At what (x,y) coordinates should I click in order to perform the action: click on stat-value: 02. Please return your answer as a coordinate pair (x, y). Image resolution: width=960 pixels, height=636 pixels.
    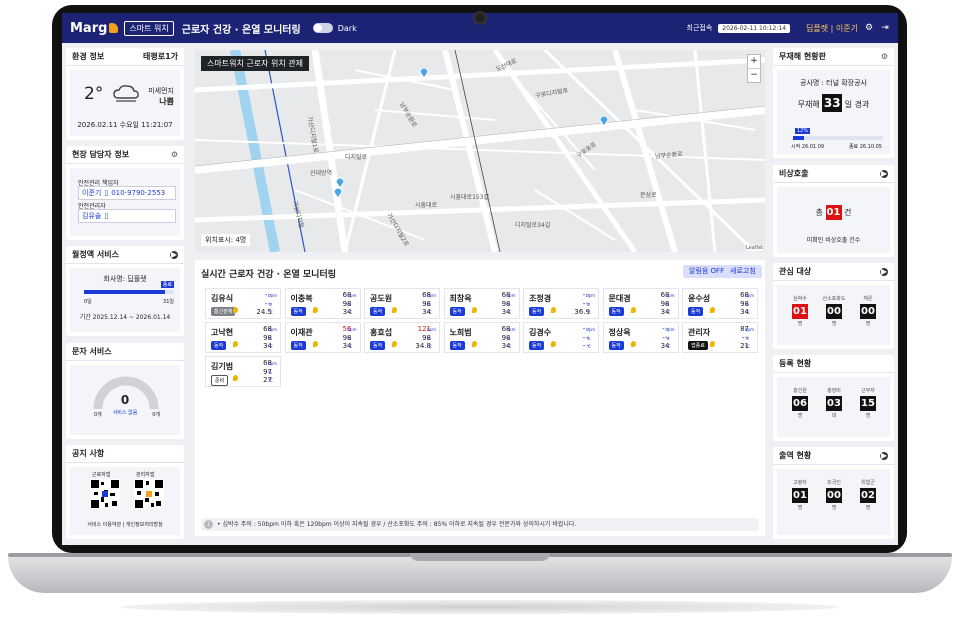
    Looking at the image, I should click on (868, 495).